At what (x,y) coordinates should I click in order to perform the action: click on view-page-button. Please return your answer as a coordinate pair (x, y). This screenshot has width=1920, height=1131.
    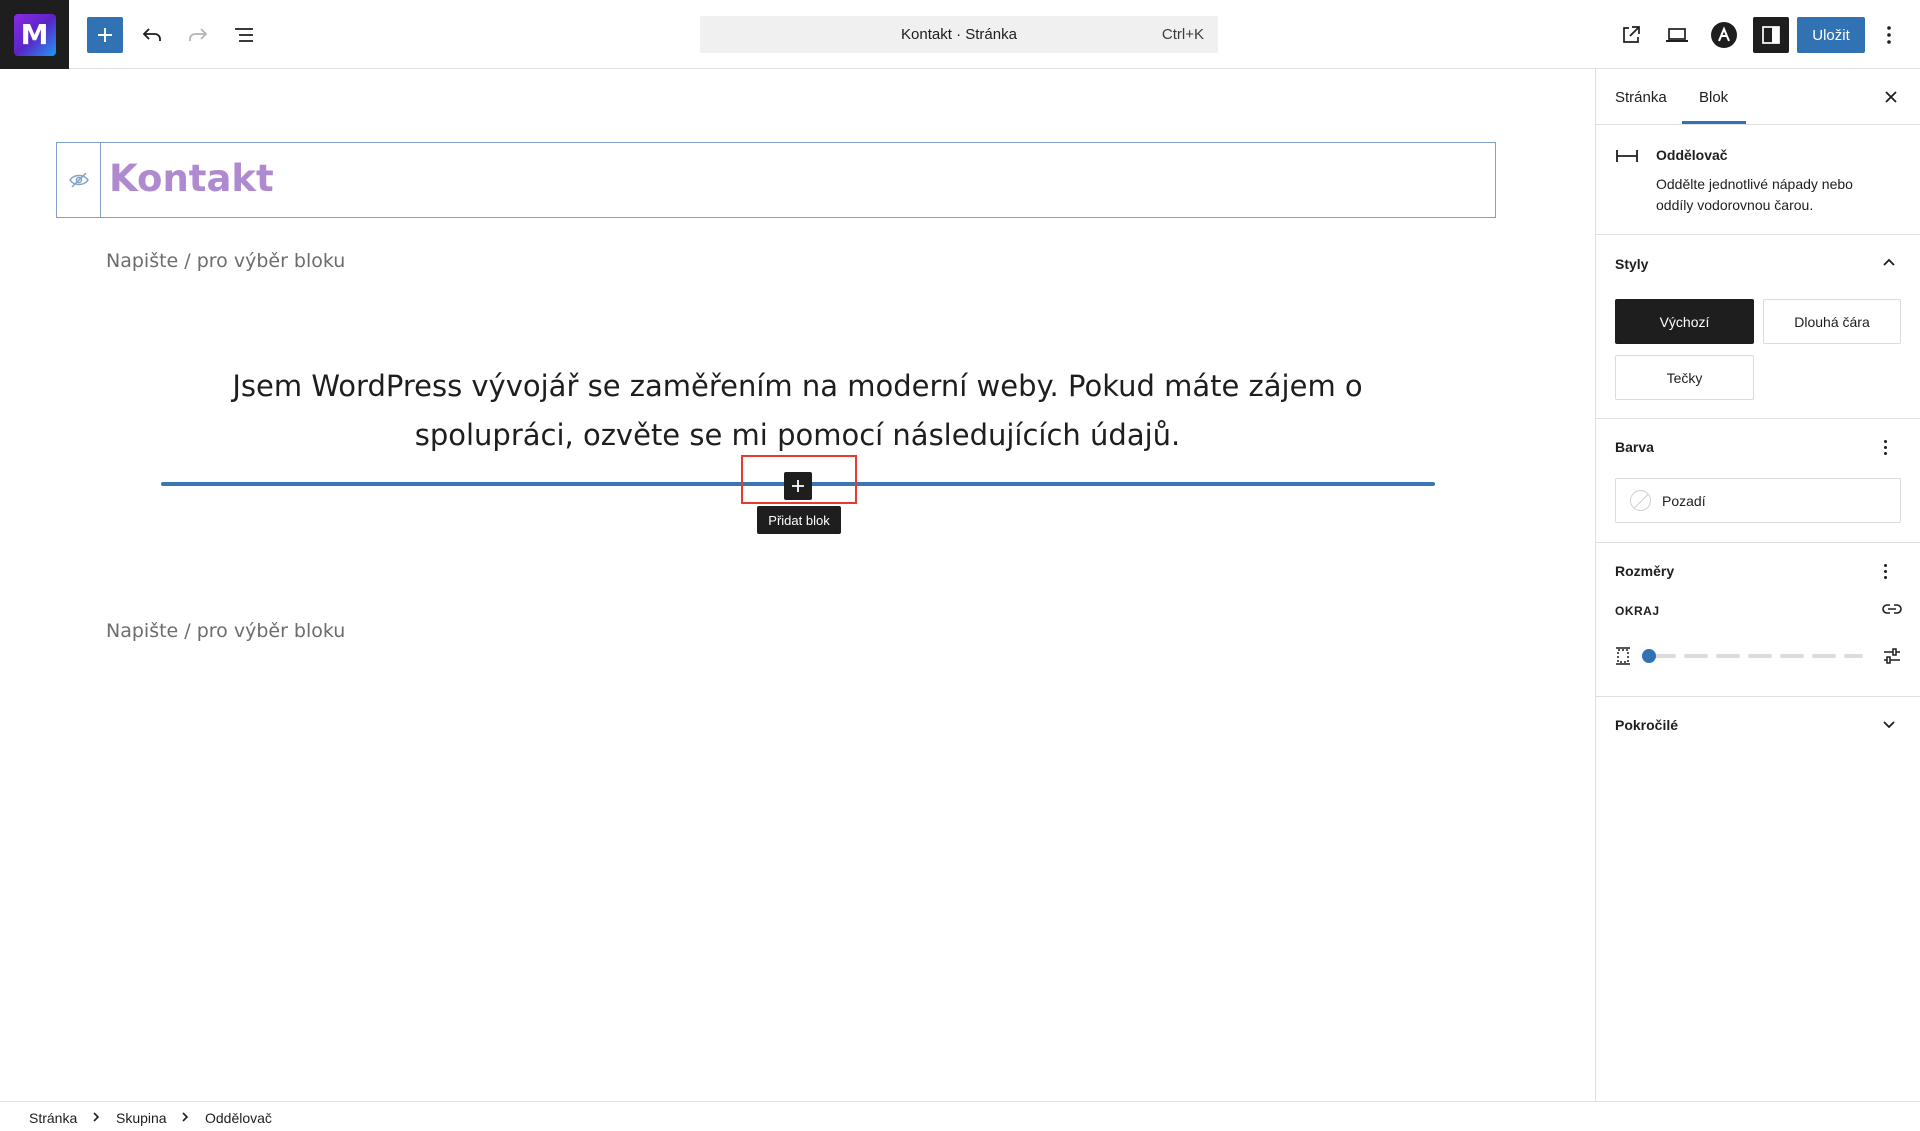
    Looking at the image, I should click on (1631, 35).